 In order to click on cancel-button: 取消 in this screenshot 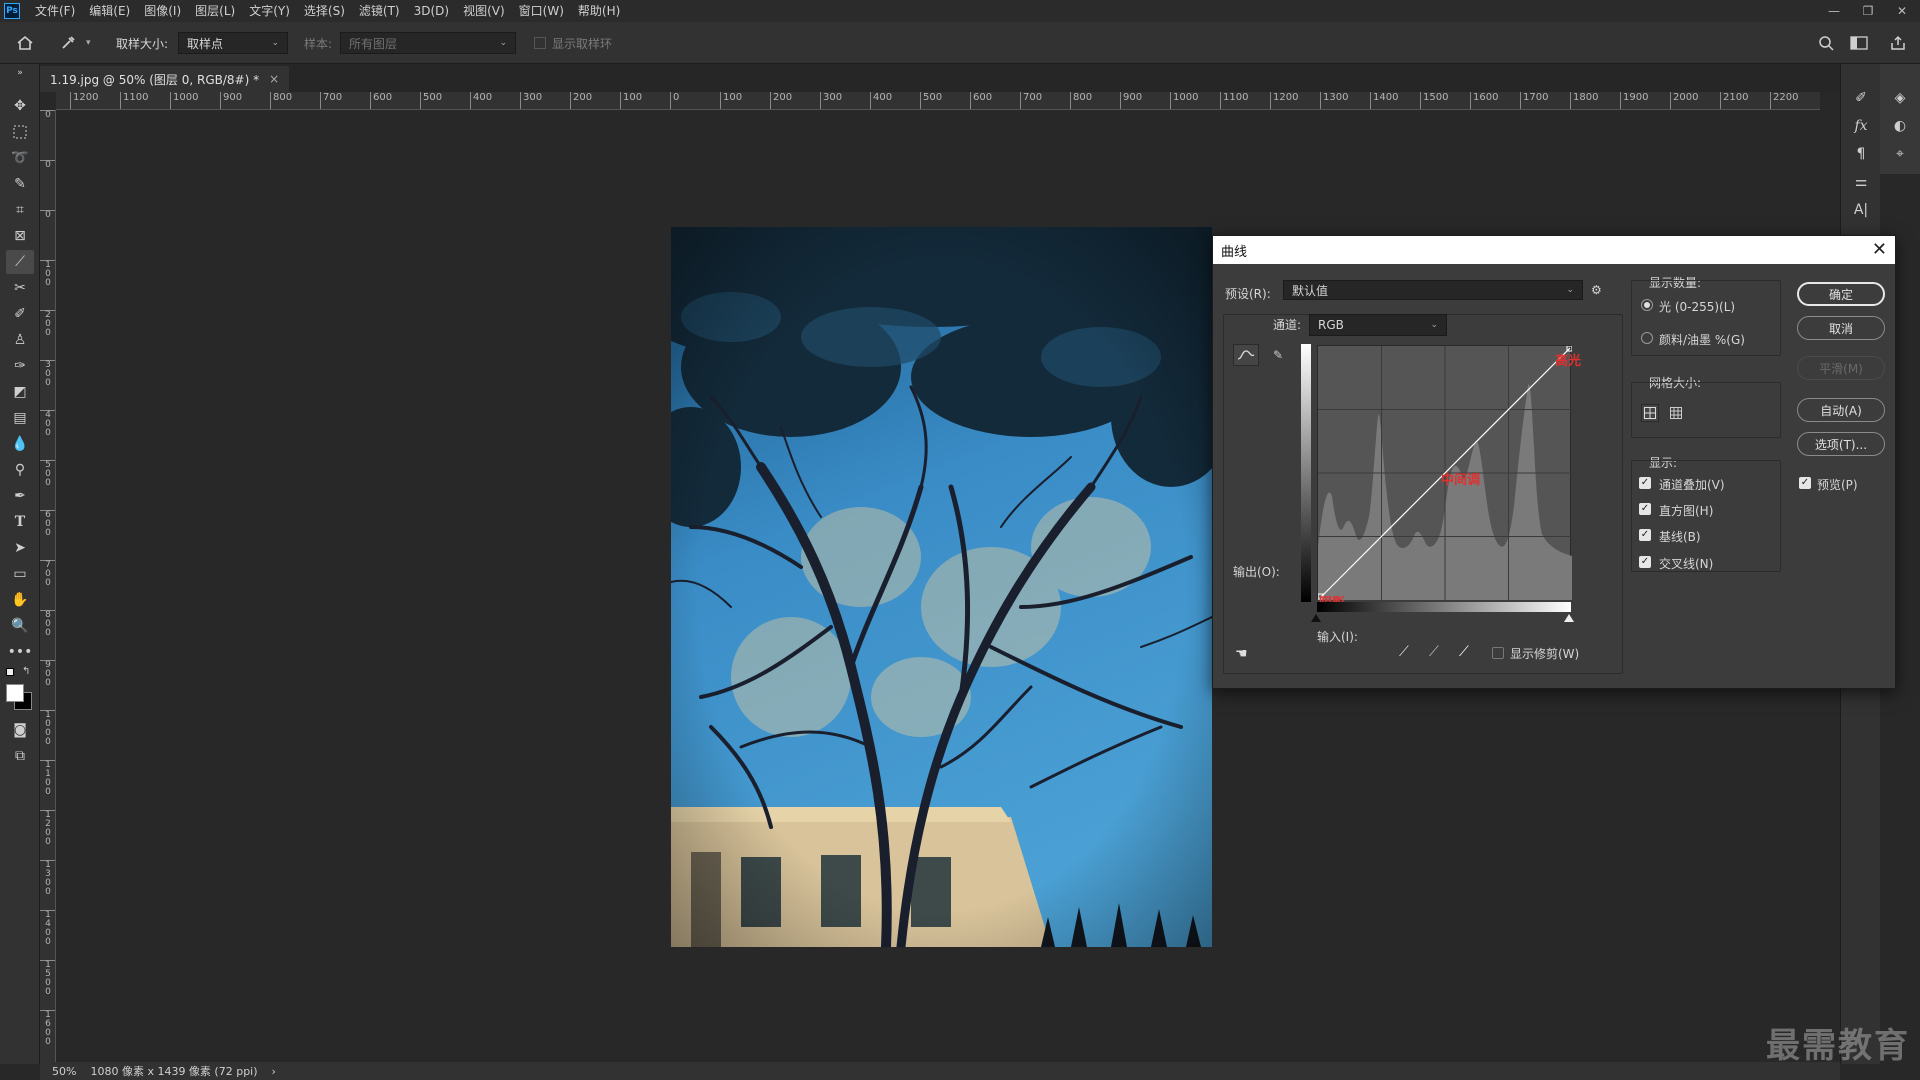, I will do `click(1841, 328)`.